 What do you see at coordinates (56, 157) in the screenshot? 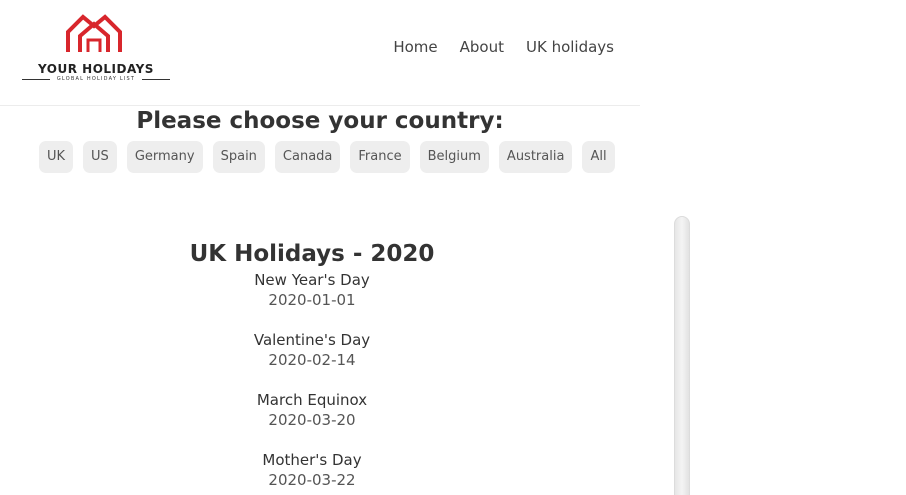
I see `country-button-uk: UK` at bounding box center [56, 157].